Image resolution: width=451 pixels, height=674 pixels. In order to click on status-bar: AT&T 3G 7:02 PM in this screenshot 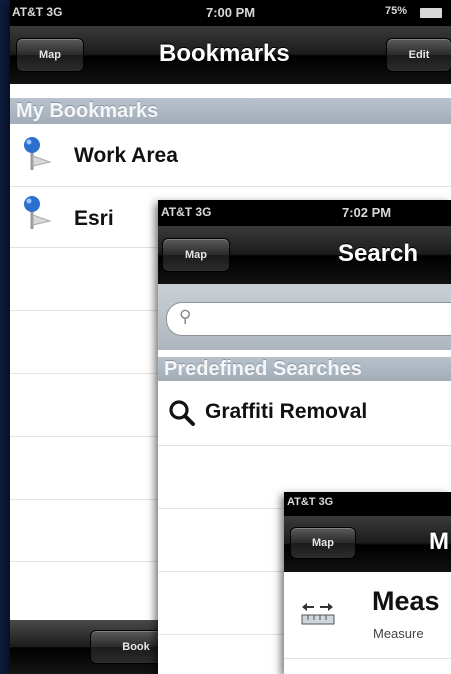, I will do `click(304, 213)`.